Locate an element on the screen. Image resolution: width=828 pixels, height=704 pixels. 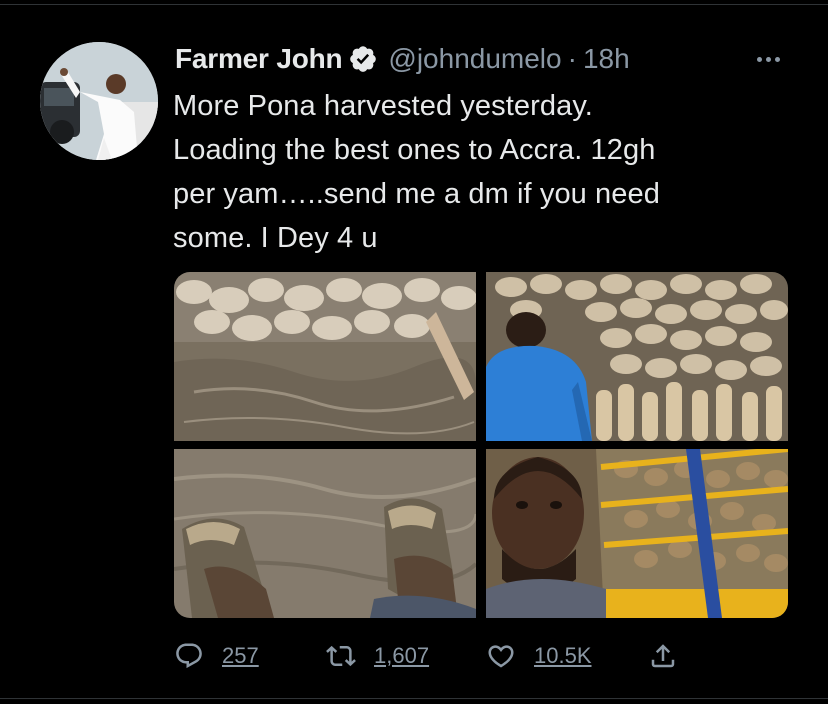
share-icon is located at coordinates (663, 656).